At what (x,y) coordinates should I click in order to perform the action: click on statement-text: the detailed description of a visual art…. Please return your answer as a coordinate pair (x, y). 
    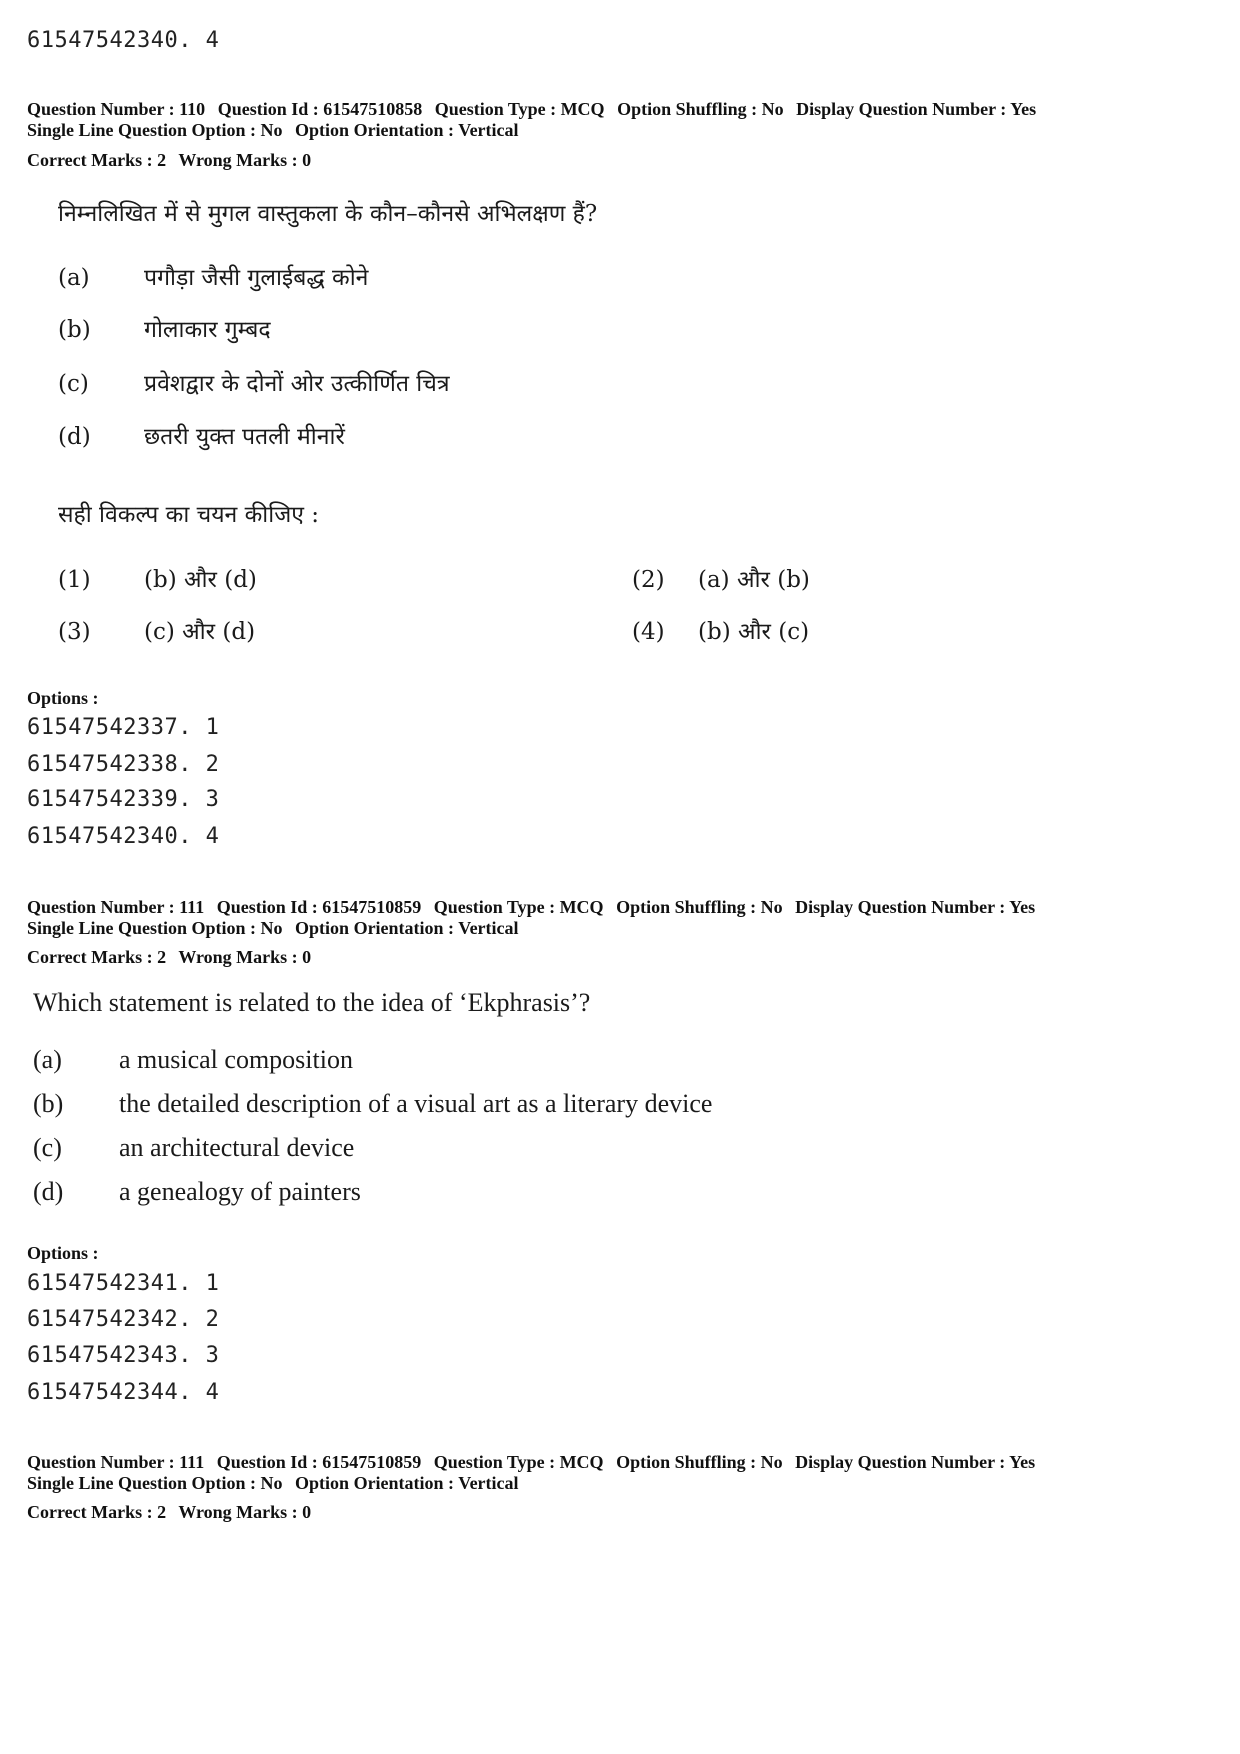
    Looking at the image, I should click on (416, 1103).